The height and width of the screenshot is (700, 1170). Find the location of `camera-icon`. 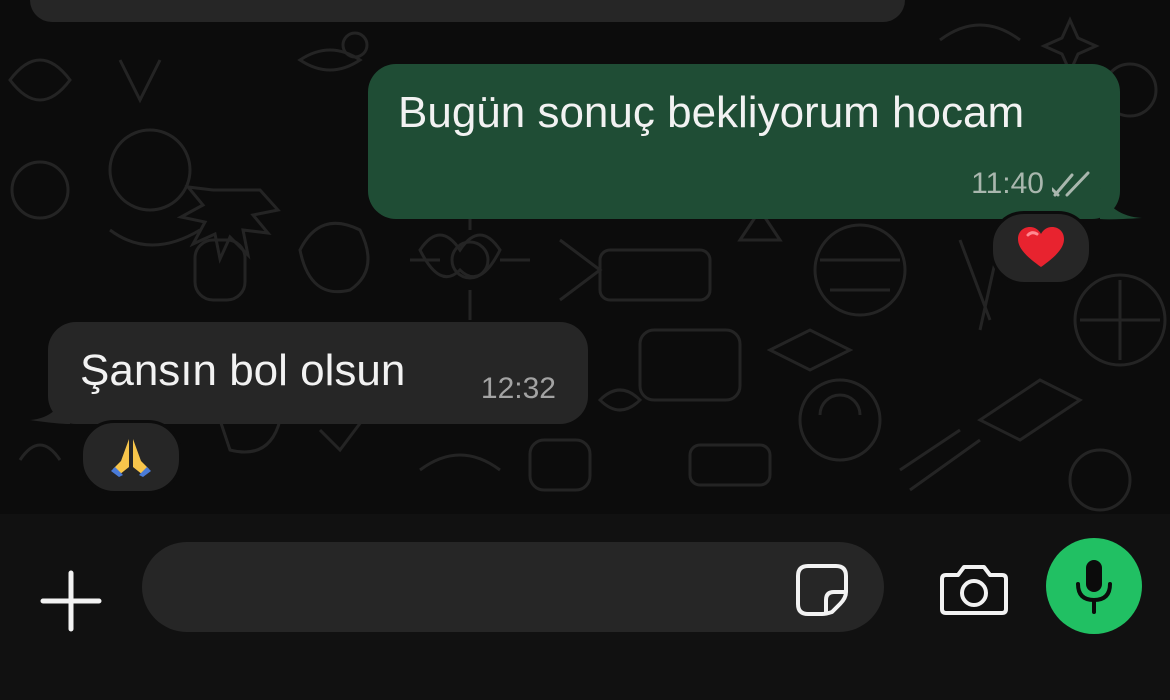

camera-icon is located at coordinates (974, 590).